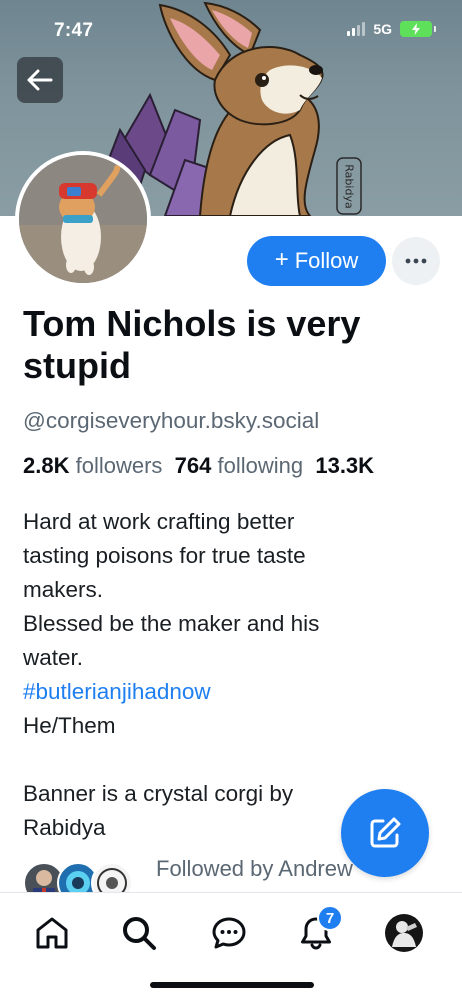 This screenshot has width=462, height=1000. Describe the element at coordinates (171, 623) in the screenshot. I see `bio-line: Blessed be the maker and his` at that location.